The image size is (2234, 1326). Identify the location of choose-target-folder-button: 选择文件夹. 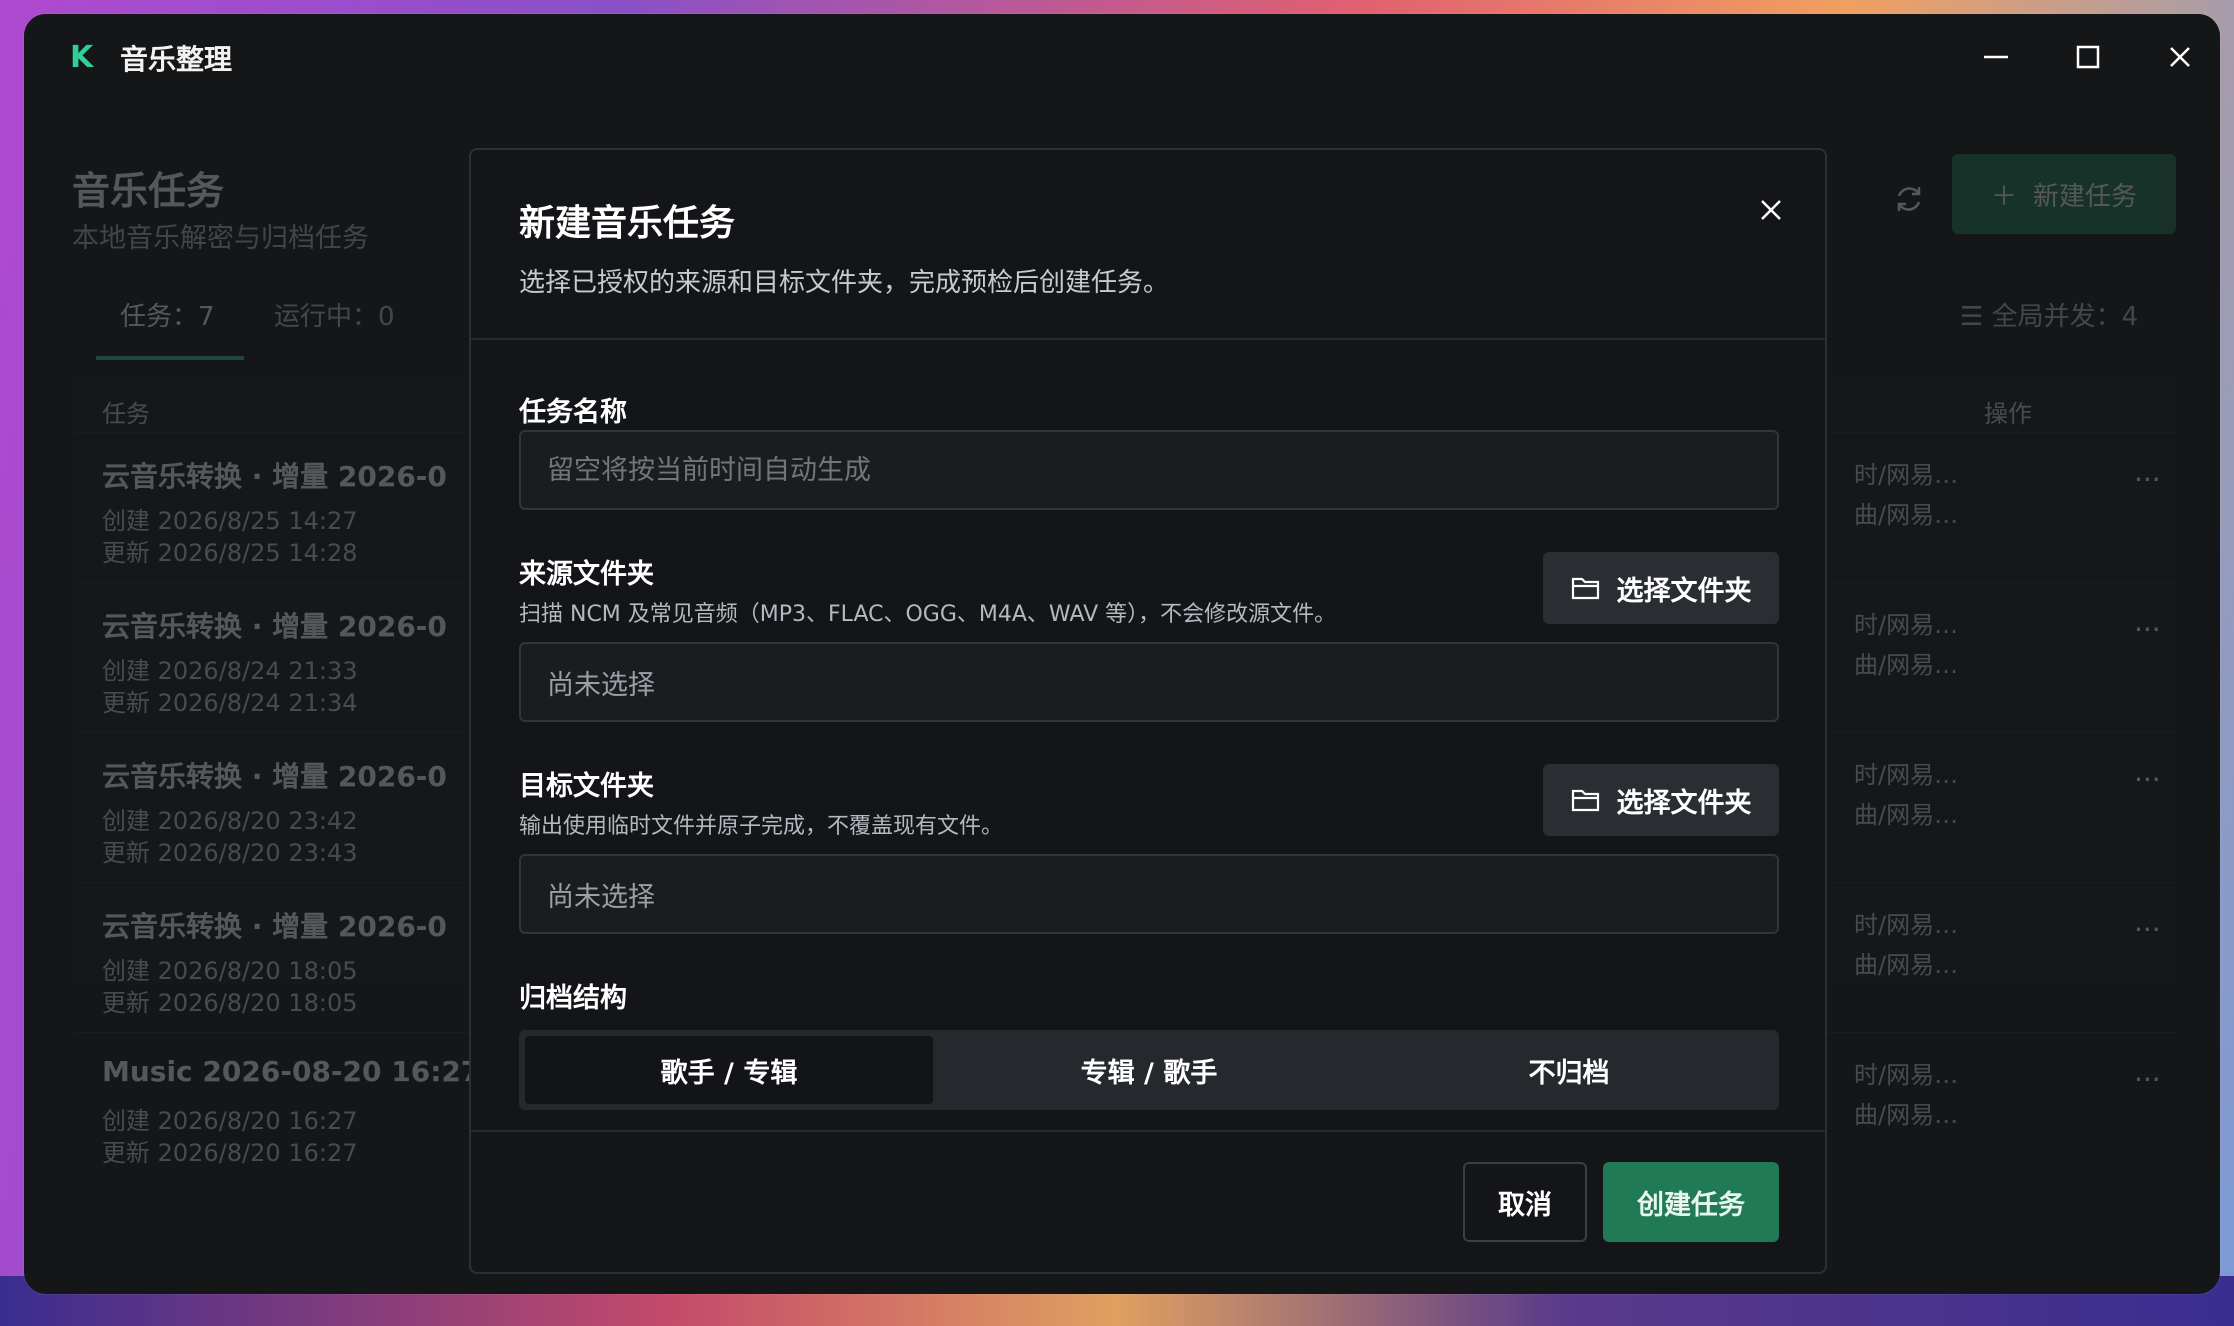
(1661, 800).